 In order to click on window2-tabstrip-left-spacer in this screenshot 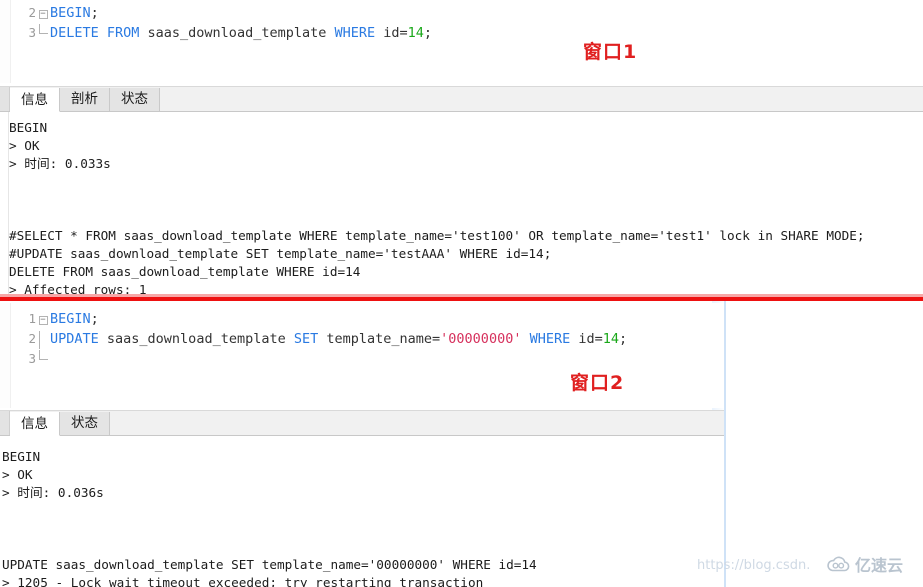, I will do `click(5, 423)`.